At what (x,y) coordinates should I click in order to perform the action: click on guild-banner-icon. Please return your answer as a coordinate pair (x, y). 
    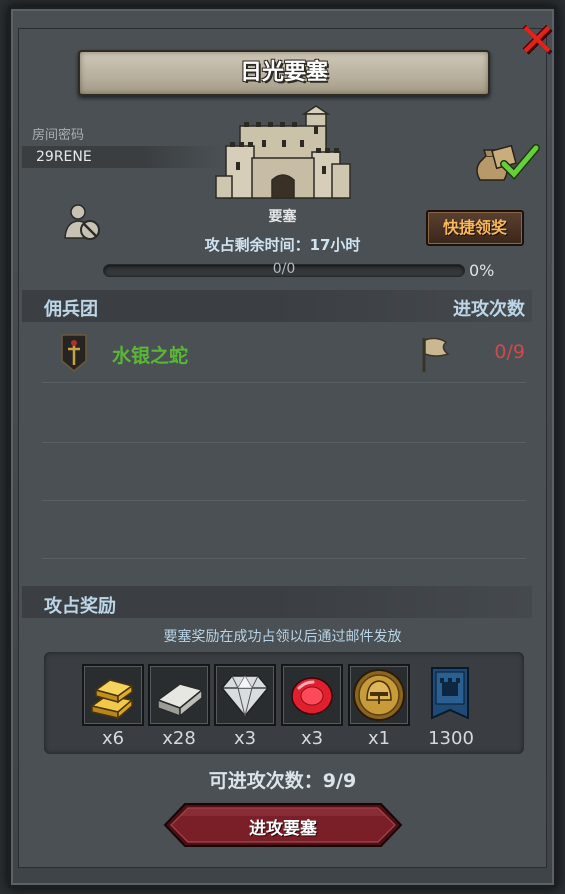
    Looking at the image, I should click on (450, 693).